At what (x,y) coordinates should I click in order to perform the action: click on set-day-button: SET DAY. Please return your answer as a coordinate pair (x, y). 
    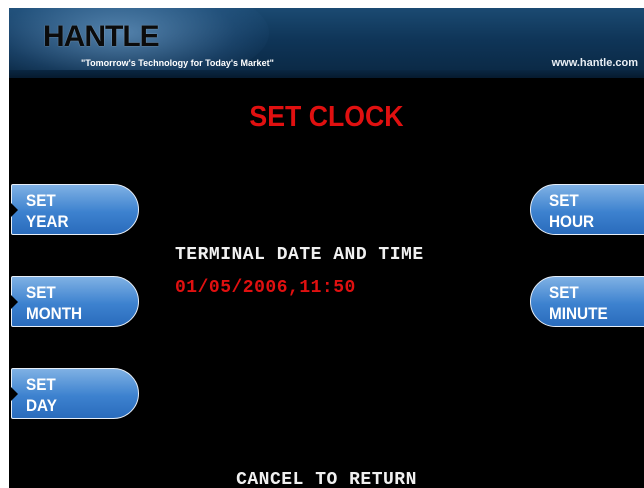
    Looking at the image, I should click on (75, 393).